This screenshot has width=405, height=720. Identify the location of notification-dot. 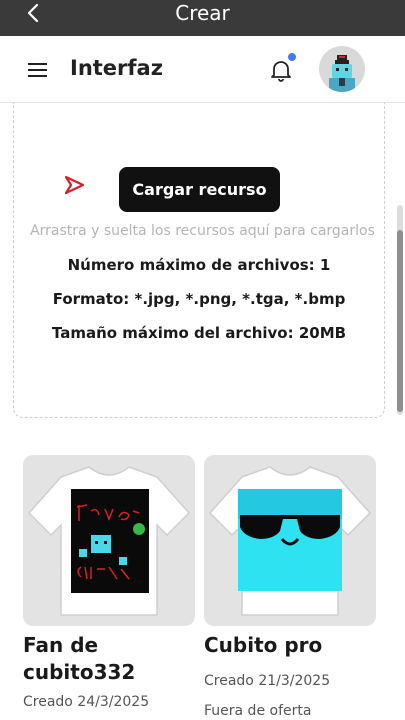
(292, 57).